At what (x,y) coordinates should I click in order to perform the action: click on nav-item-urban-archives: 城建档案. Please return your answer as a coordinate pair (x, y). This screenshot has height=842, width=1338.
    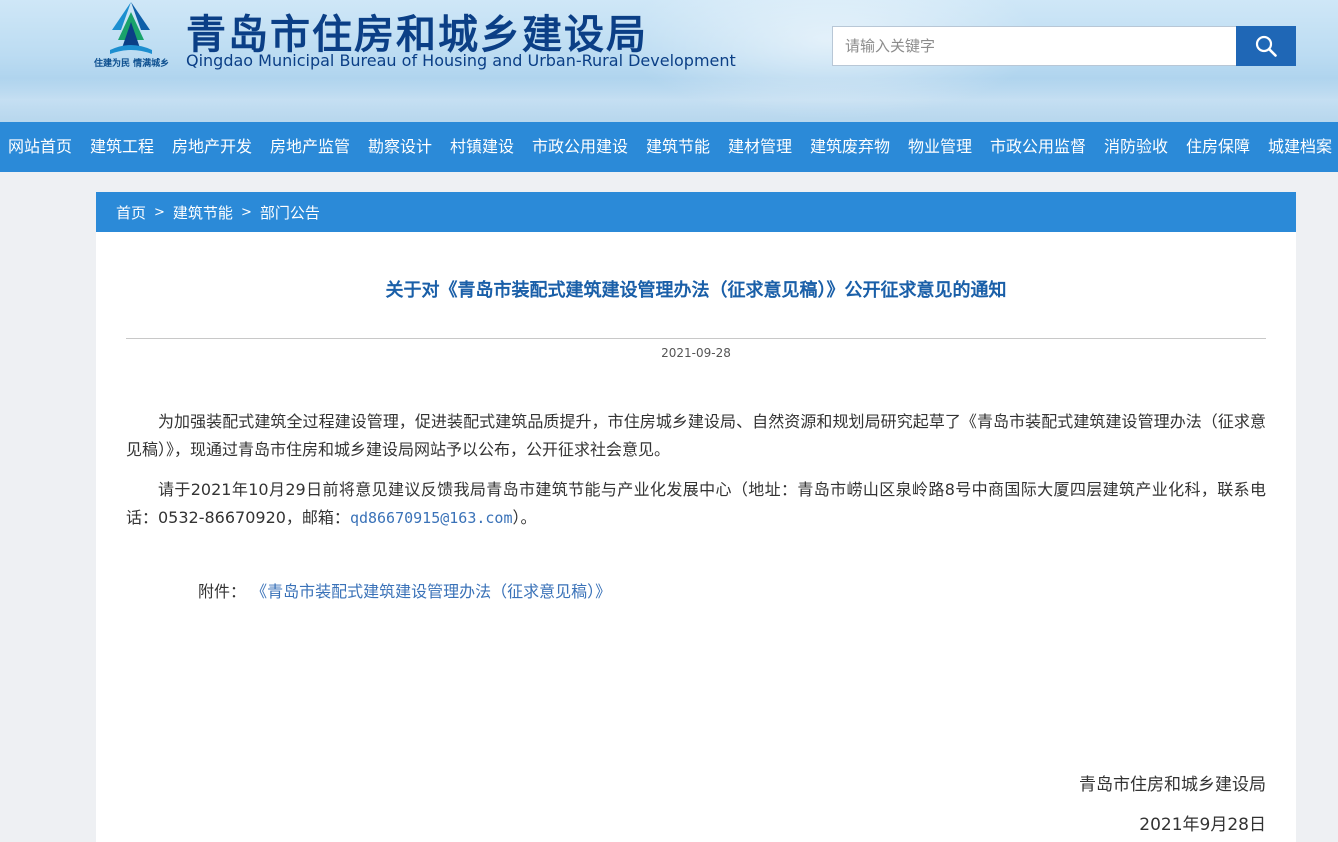
    Looking at the image, I should click on (1300, 147).